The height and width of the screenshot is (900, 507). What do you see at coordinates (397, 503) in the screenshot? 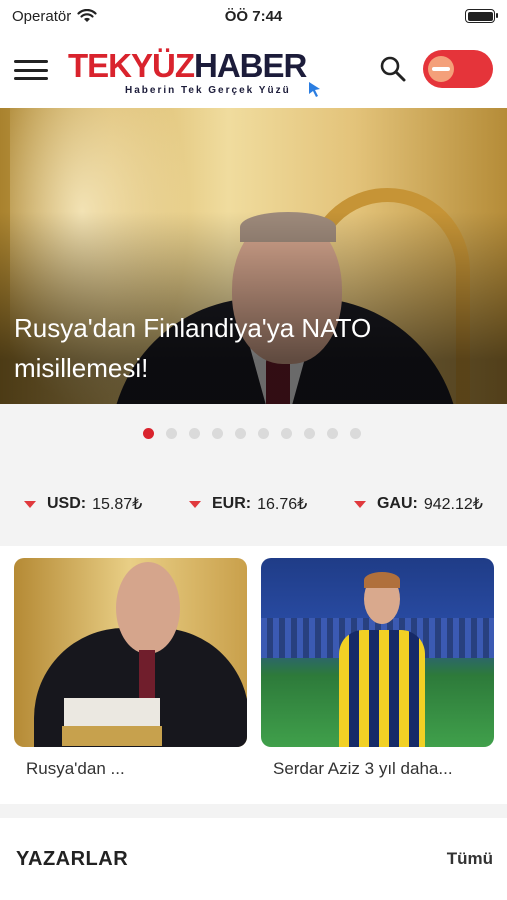
I see `currency-code: GAU:` at bounding box center [397, 503].